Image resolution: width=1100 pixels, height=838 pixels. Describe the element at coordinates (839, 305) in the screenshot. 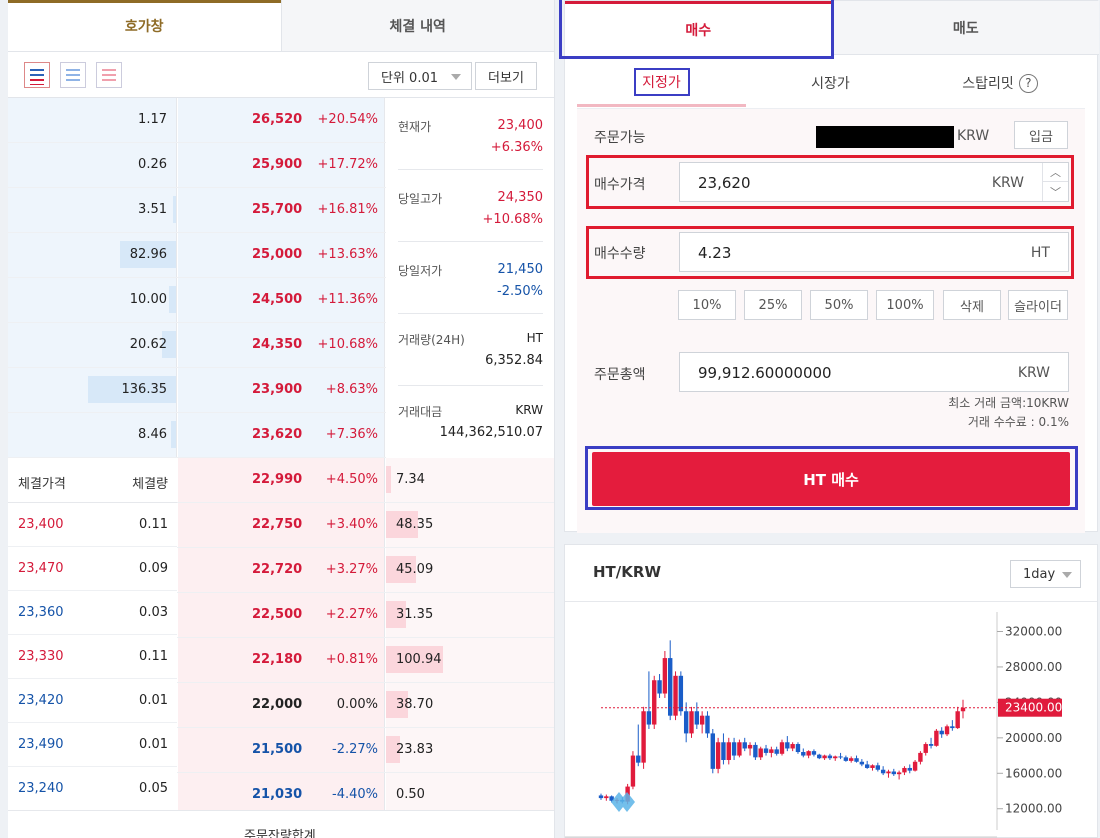

I see `percent-button: 50%` at that location.